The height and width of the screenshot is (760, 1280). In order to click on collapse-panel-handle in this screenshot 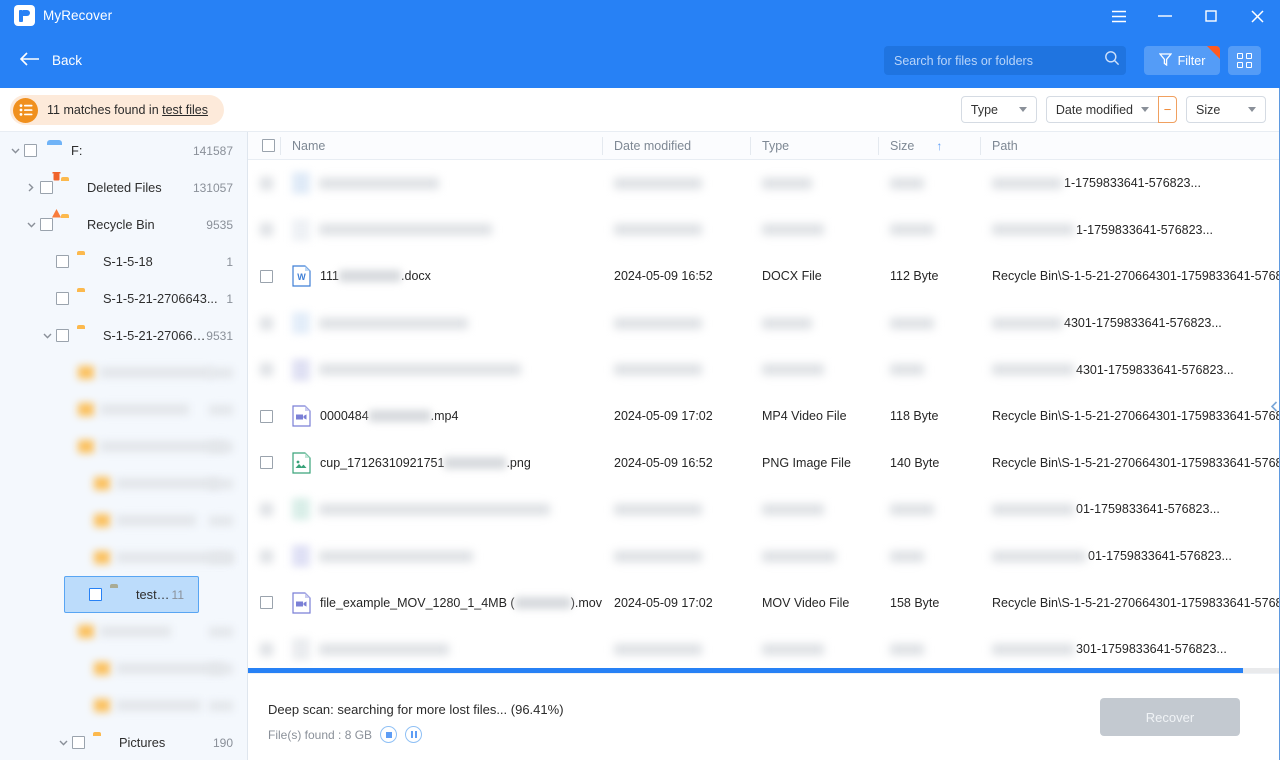, I will do `click(1274, 406)`.